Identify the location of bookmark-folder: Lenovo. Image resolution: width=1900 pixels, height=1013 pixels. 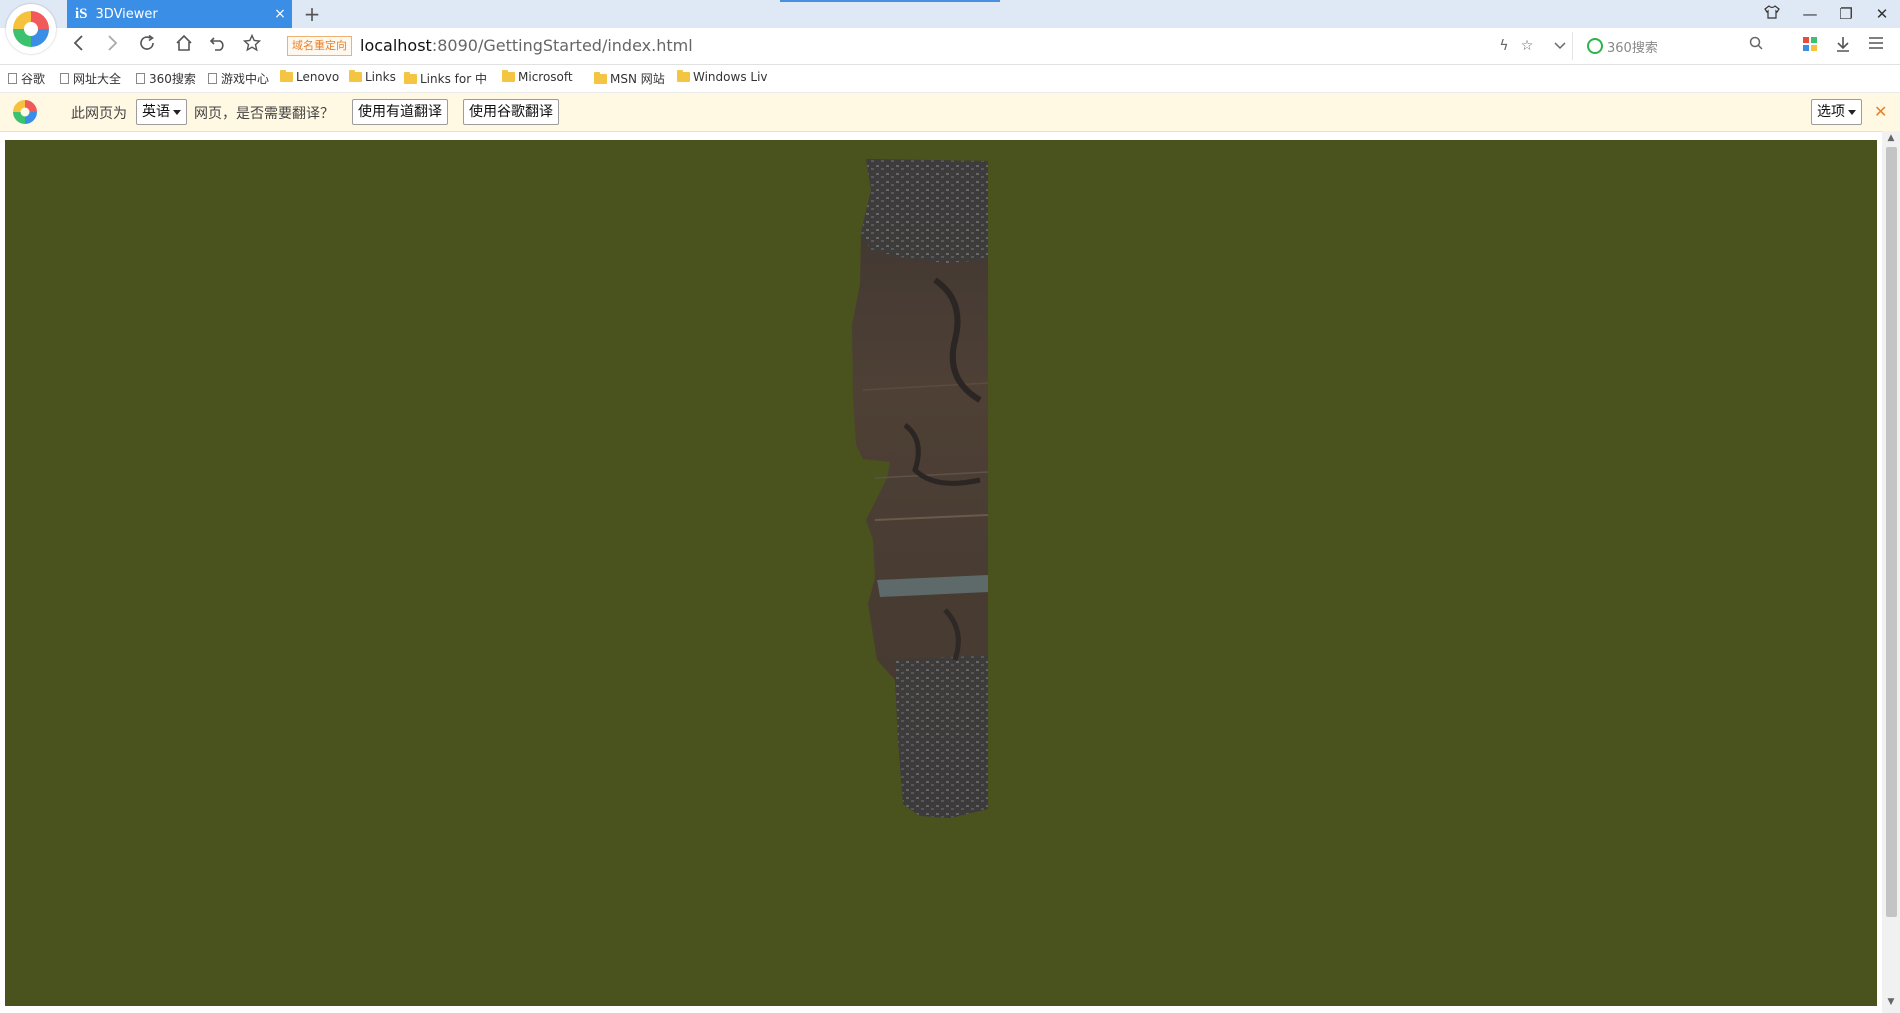
(309, 77).